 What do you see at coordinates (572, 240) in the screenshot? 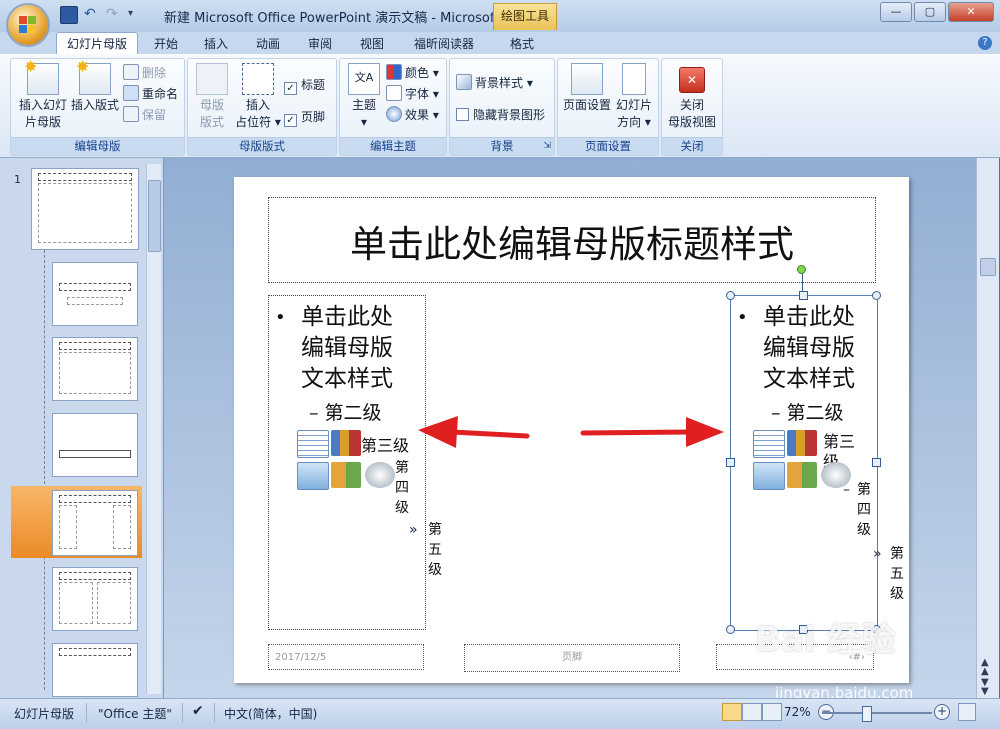
I see `title-placeholder: 单击此处编辑母版标题样式` at bounding box center [572, 240].